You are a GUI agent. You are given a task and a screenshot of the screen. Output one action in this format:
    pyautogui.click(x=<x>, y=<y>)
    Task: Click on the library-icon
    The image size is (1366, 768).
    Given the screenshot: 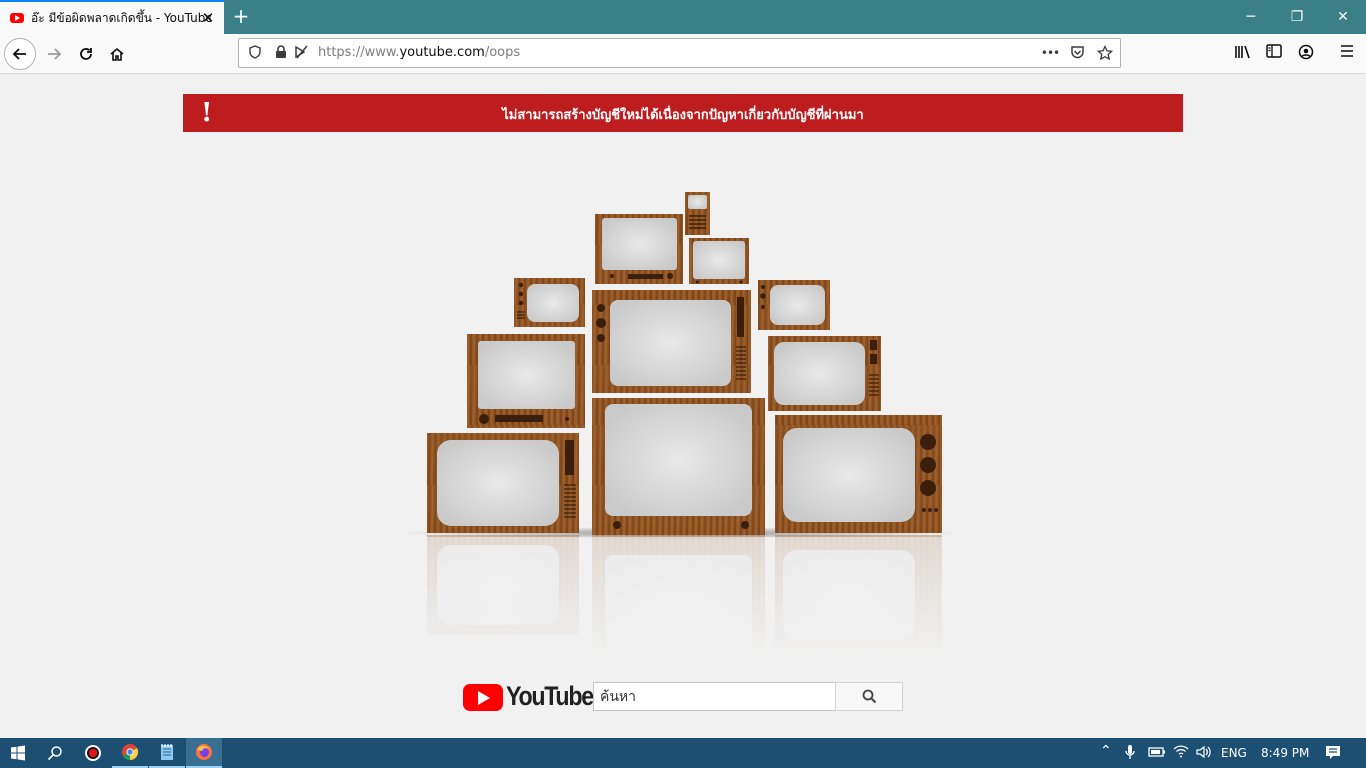 What is the action you would take?
    pyautogui.click(x=1243, y=54)
    